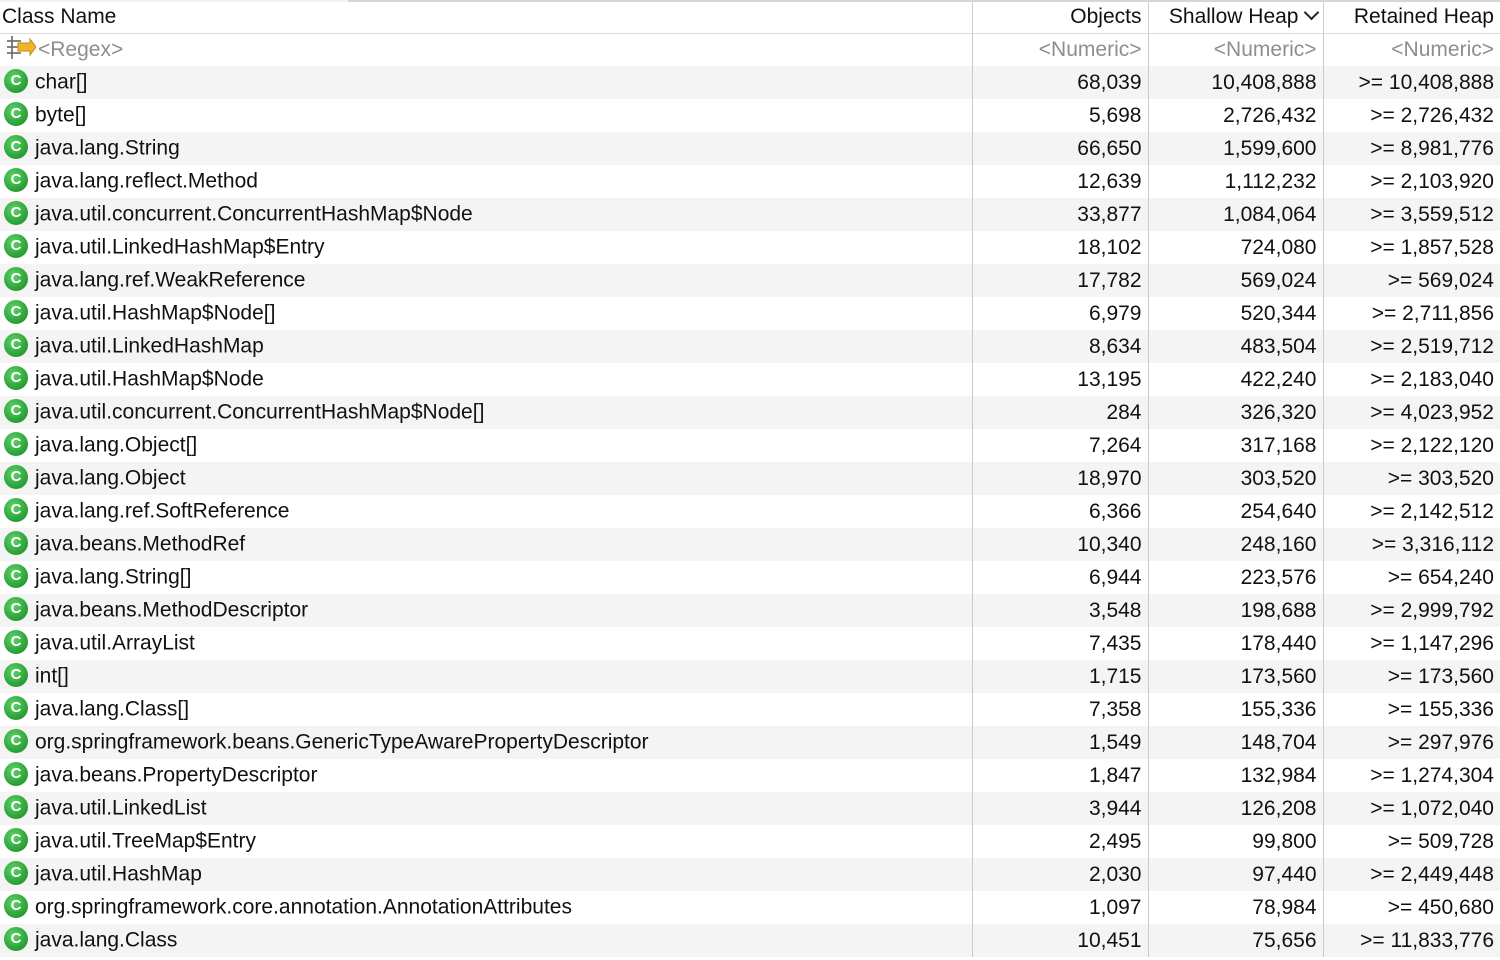 Image resolution: width=1500 pixels, height=960 pixels. Describe the element at coordinates (59, 17) in the screenshot. I see `column-header-label: Class Name` at that location.